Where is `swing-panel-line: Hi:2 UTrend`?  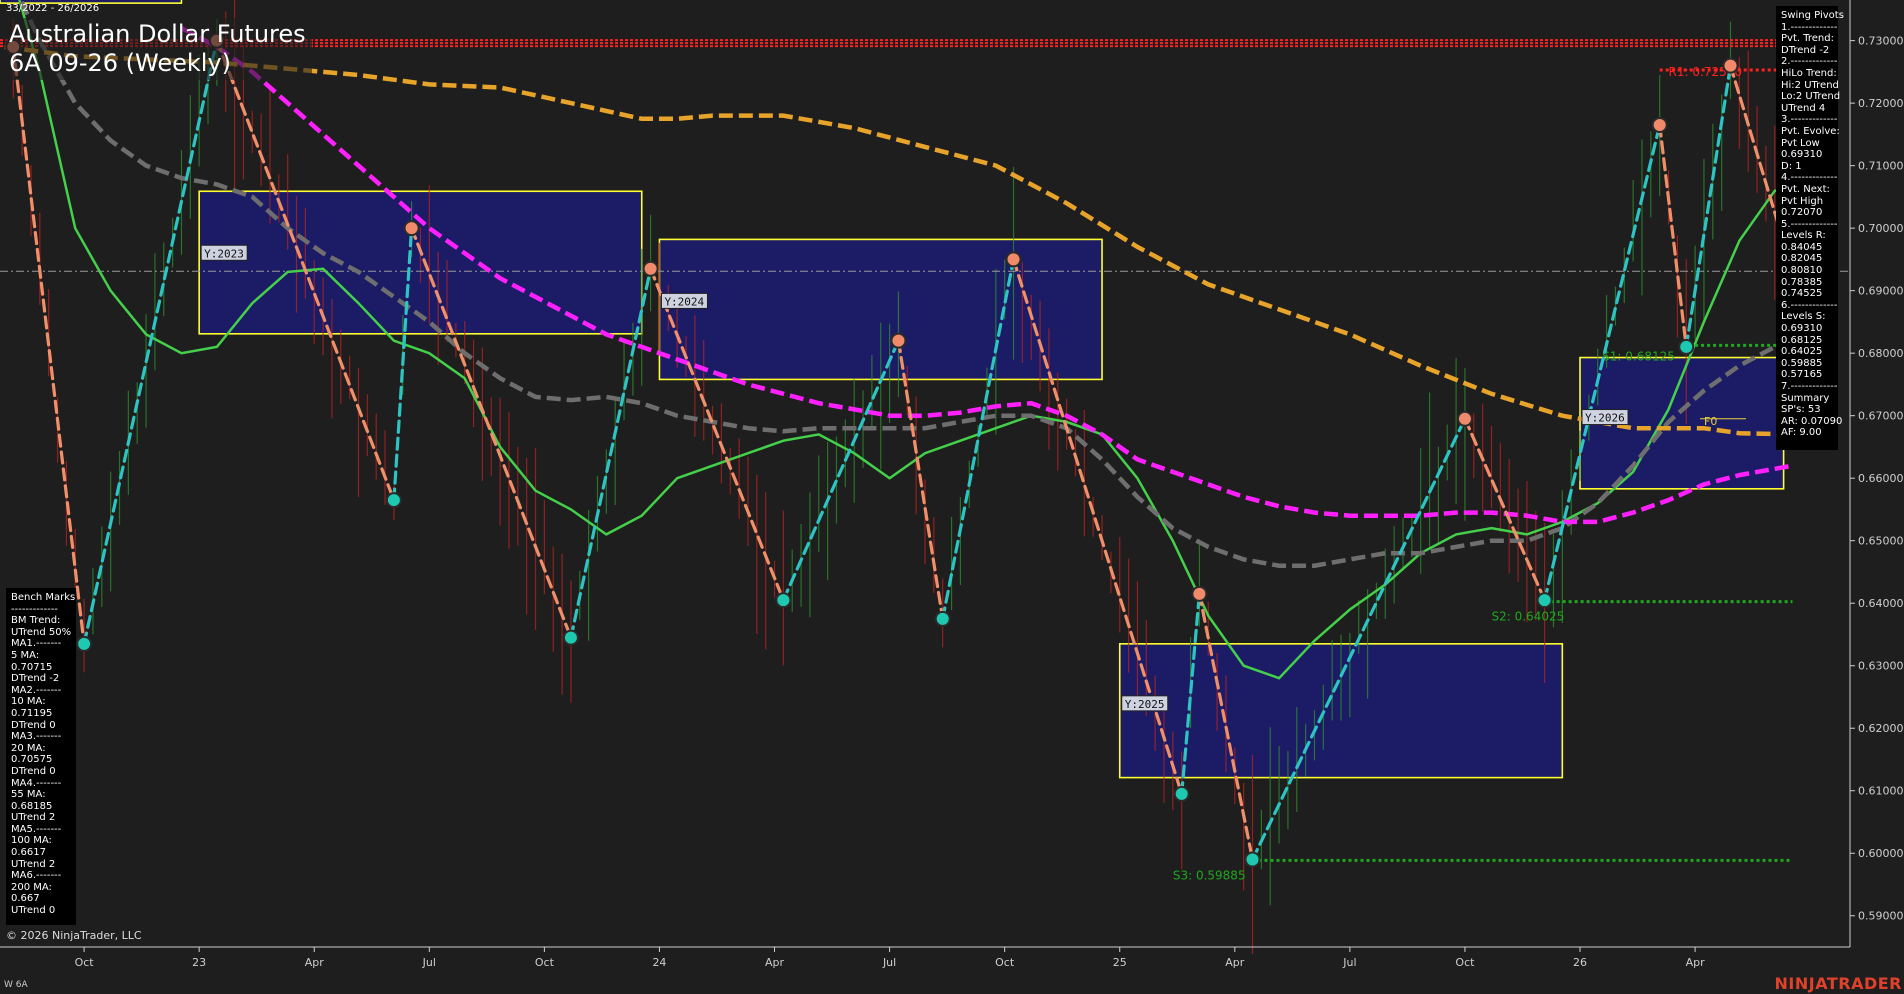 swing-panel-line: Hi:2 UTrend is located at coordinates (1810, 85).